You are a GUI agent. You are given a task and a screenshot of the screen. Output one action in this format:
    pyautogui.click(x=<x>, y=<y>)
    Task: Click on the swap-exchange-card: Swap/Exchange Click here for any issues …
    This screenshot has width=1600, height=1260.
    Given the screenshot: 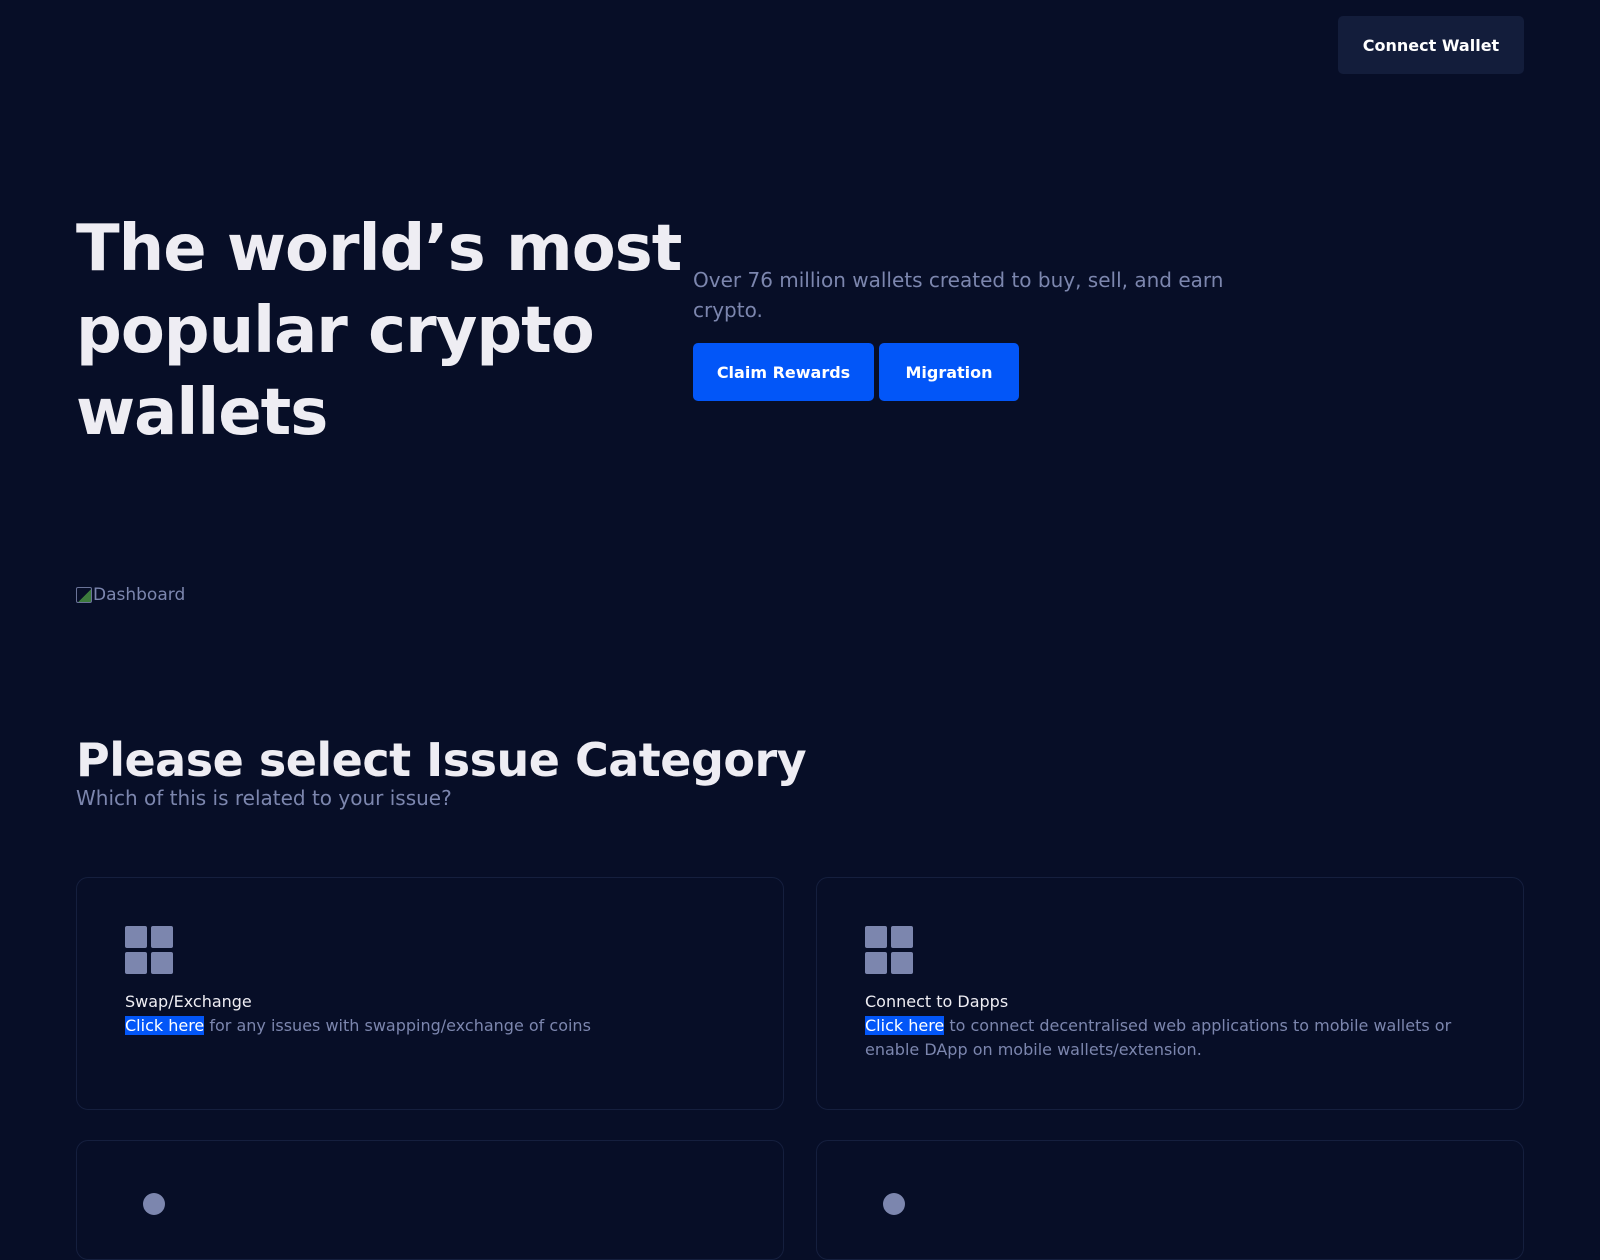 What is the action you would take?
    pyautogui.click(x=430, y=993)
    